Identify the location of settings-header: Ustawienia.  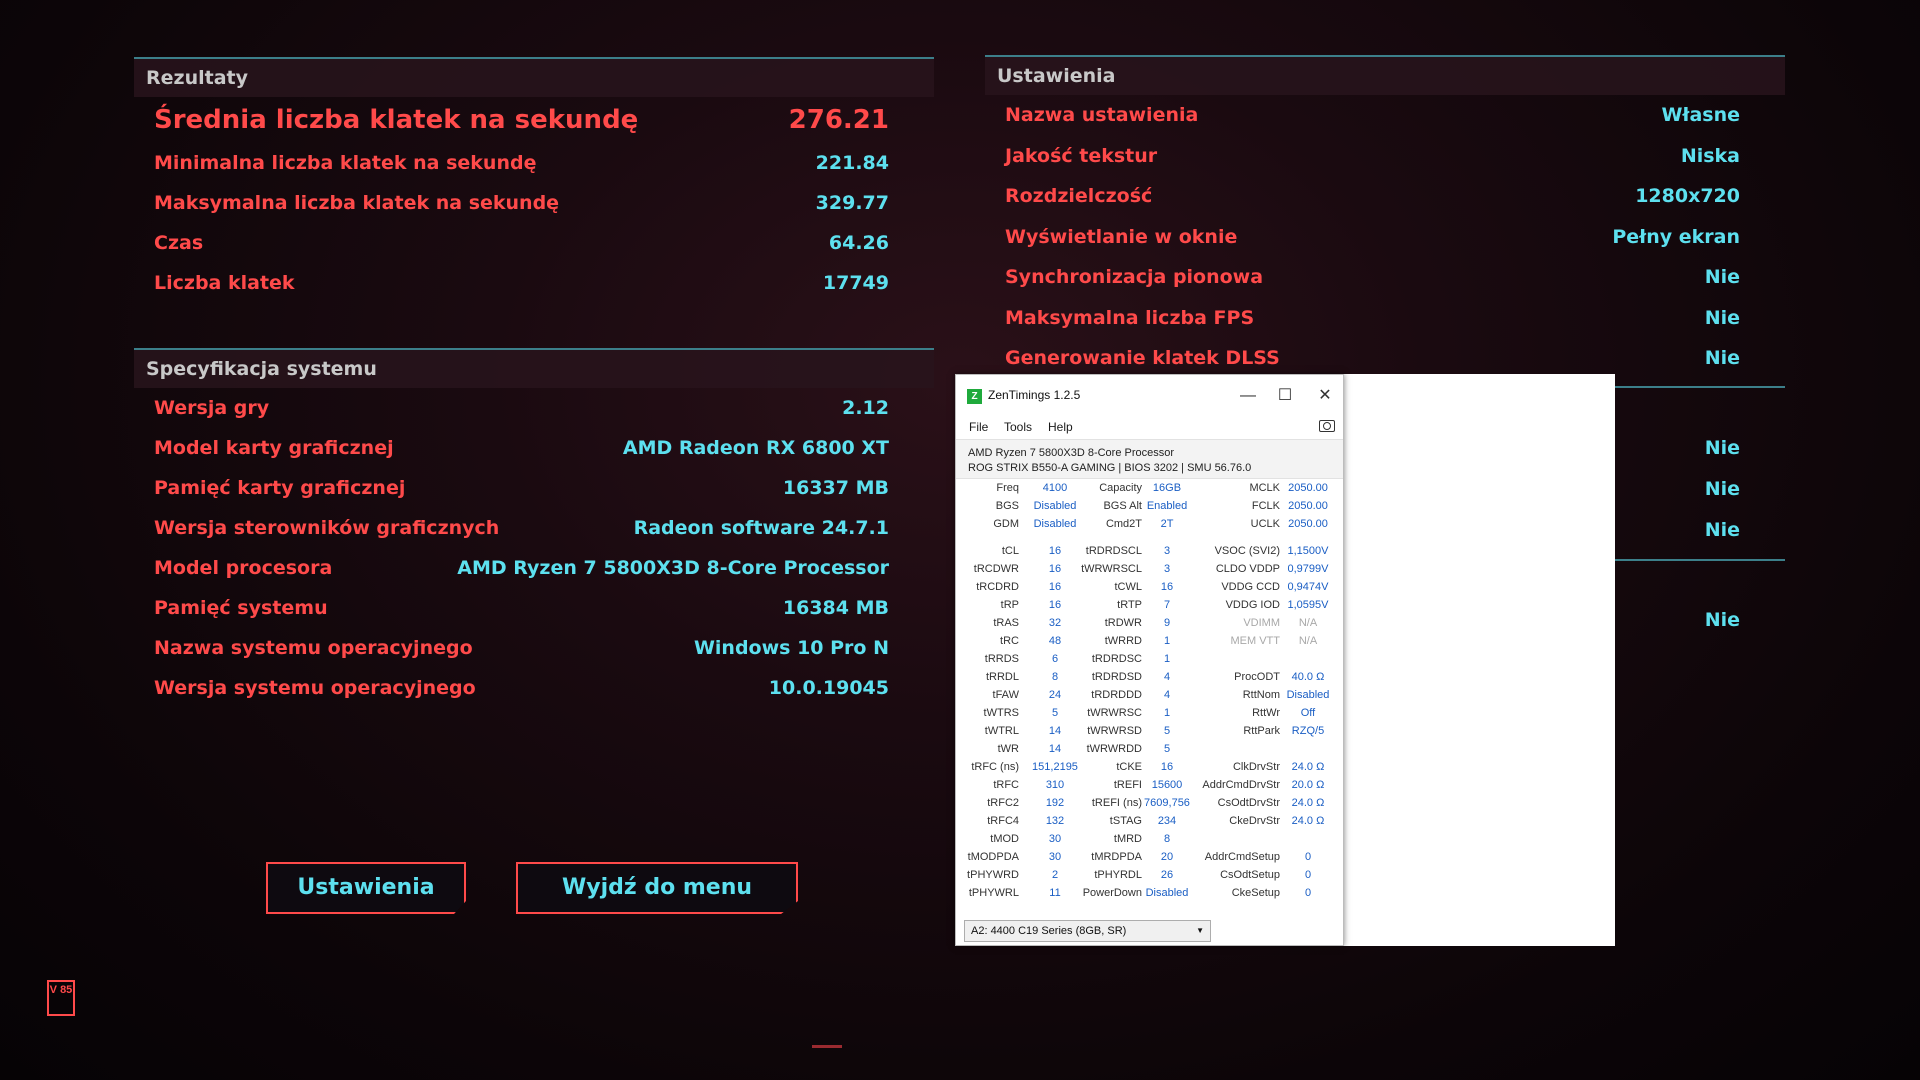
(1385, 76).